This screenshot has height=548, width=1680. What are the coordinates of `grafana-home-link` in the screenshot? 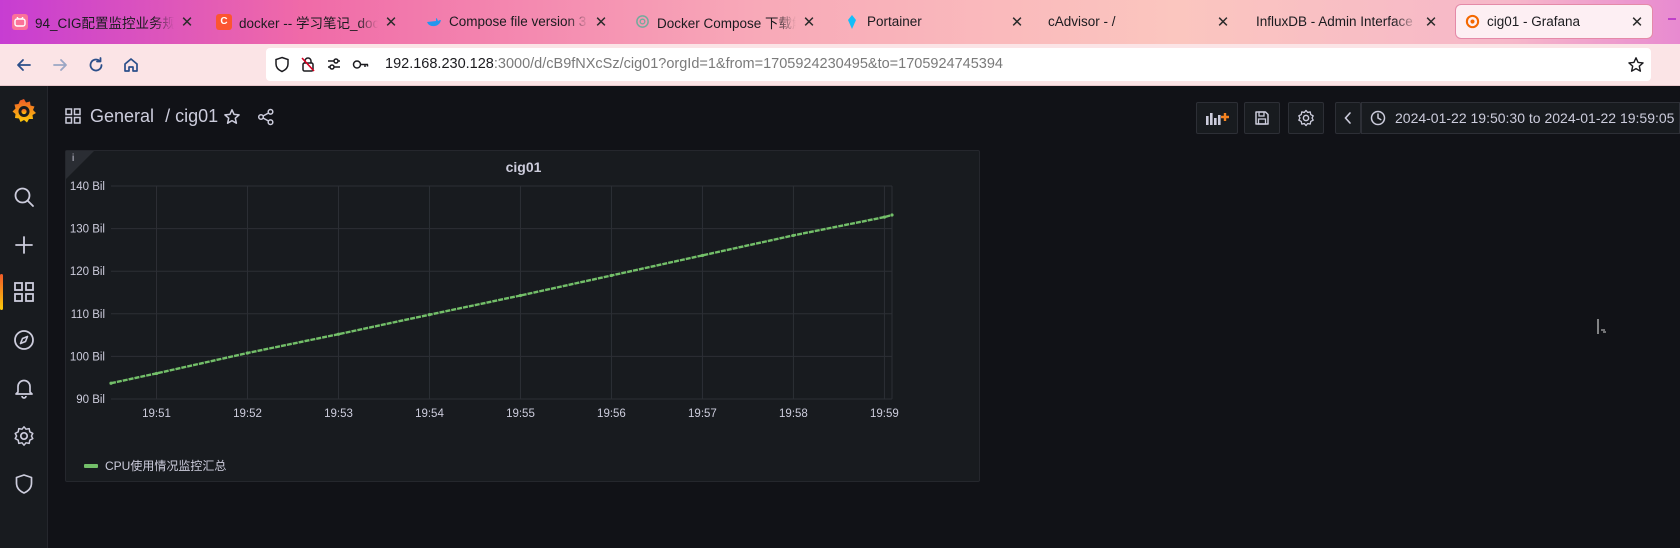 It's located at (24, 111).